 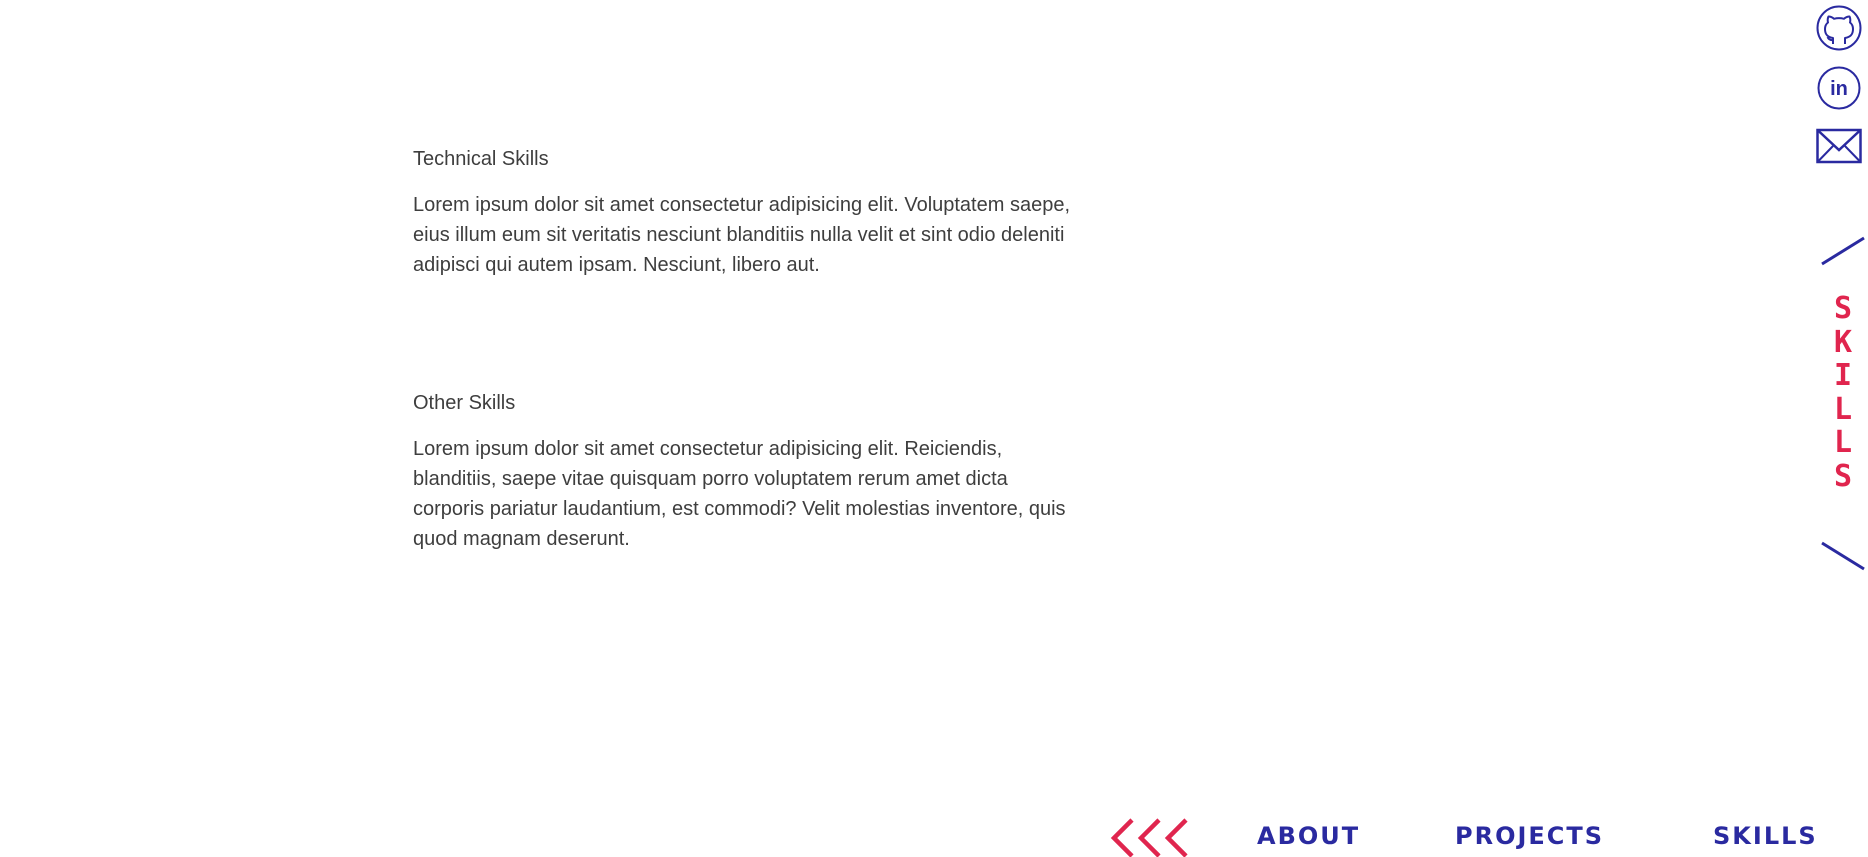 I want to click on technical-skills-title: Technical Skills, so click(x=481, y=159).